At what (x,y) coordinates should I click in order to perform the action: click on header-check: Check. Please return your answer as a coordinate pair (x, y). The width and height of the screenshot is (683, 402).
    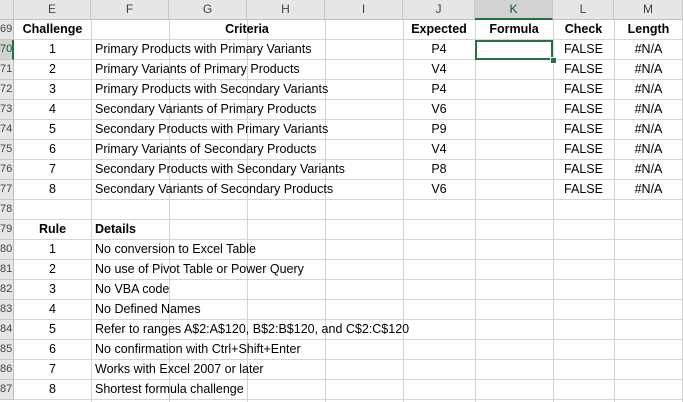
    Looking at the image, I should click on (583, 30).